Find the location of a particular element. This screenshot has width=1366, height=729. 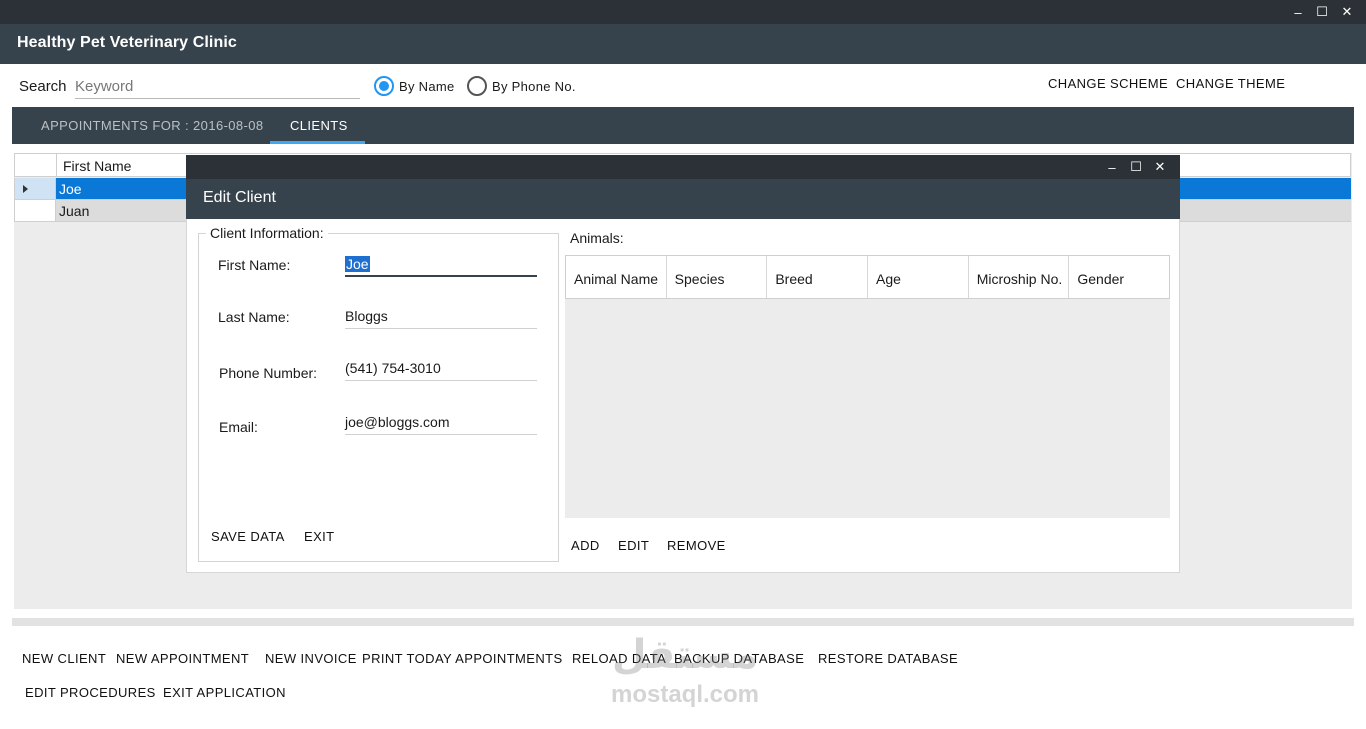

new-client-button: NEW CLIENT is located at coordinates (64, 658).